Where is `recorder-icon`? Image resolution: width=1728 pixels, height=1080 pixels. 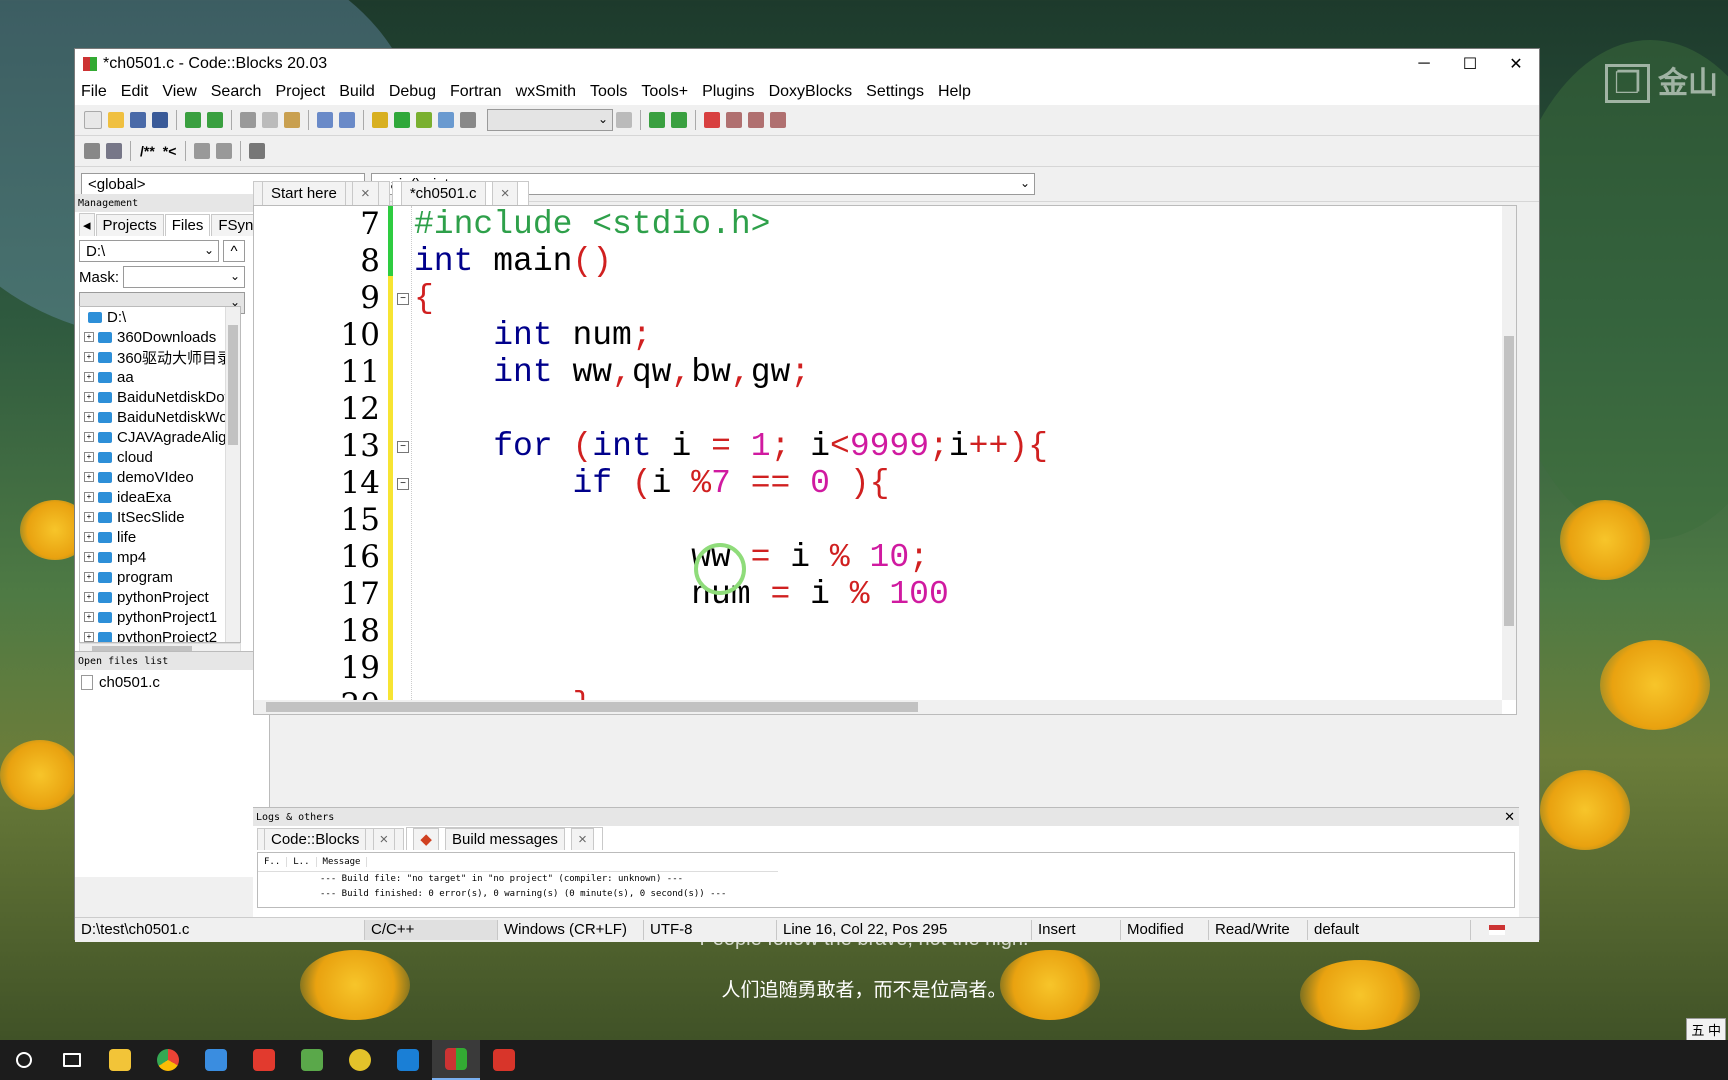 recorder-icon is located at coordinates (504, 1060).